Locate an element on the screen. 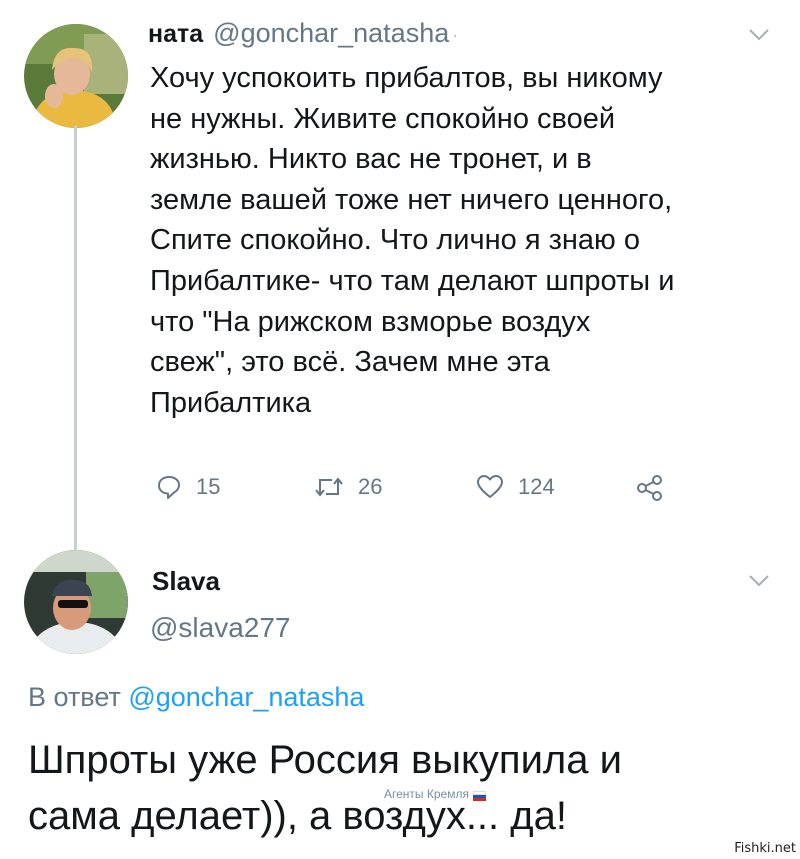 Image resolution: width=800 pixels, height=859 pixels. retweet-count: 26 is located at coordinates (370, 486).